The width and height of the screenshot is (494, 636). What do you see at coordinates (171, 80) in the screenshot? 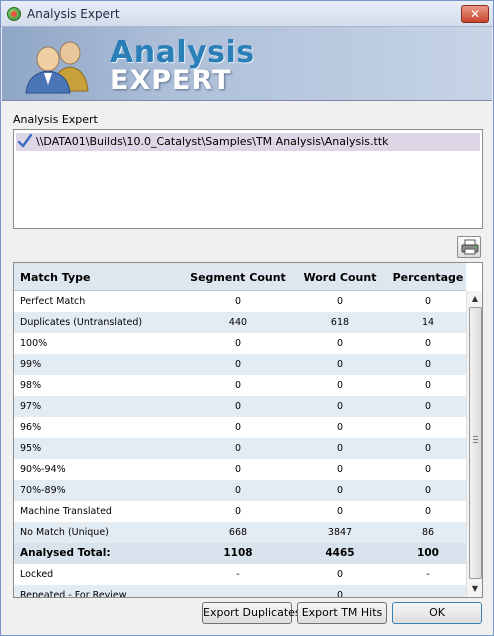
I see `banner-title-line2: EXPERT` at bounding box center [171, 80].